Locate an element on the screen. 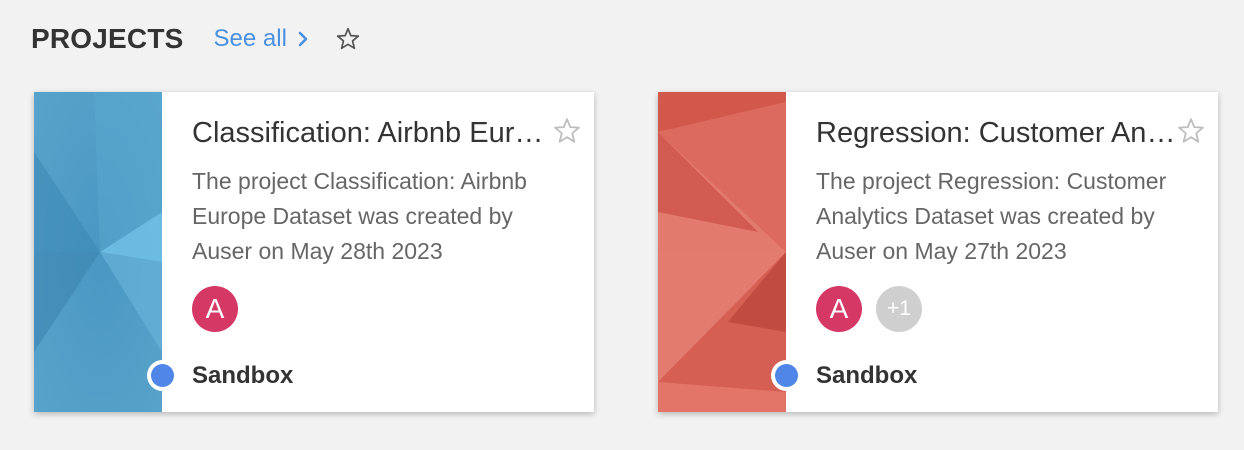  see-all-link: See all is located at coordinates (261, 39).